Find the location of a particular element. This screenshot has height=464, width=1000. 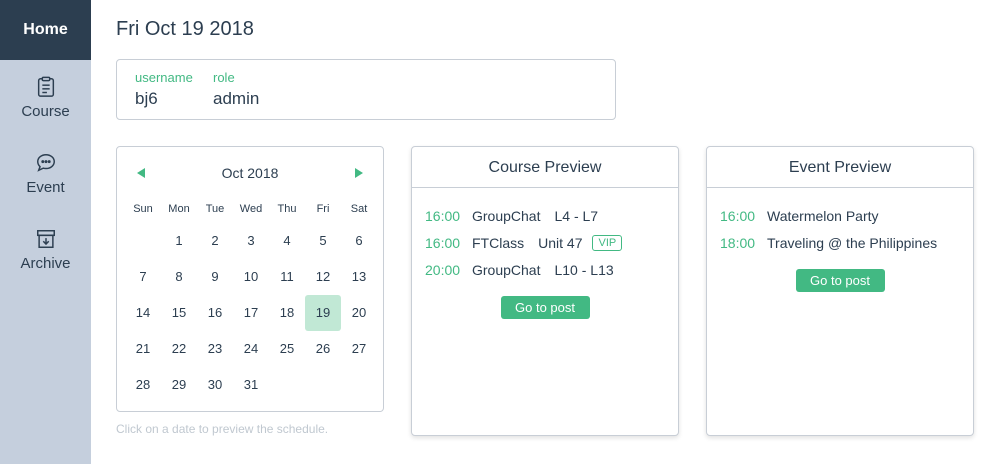

calendar-day: 5 is located at coordinates (323, 241).